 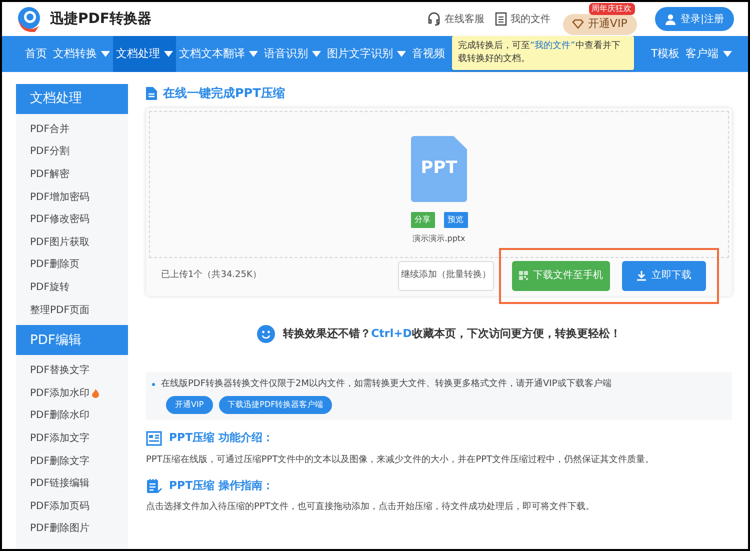 I want to click on promo-badge: 周年庆狂欢, so click(x=611, y=8).